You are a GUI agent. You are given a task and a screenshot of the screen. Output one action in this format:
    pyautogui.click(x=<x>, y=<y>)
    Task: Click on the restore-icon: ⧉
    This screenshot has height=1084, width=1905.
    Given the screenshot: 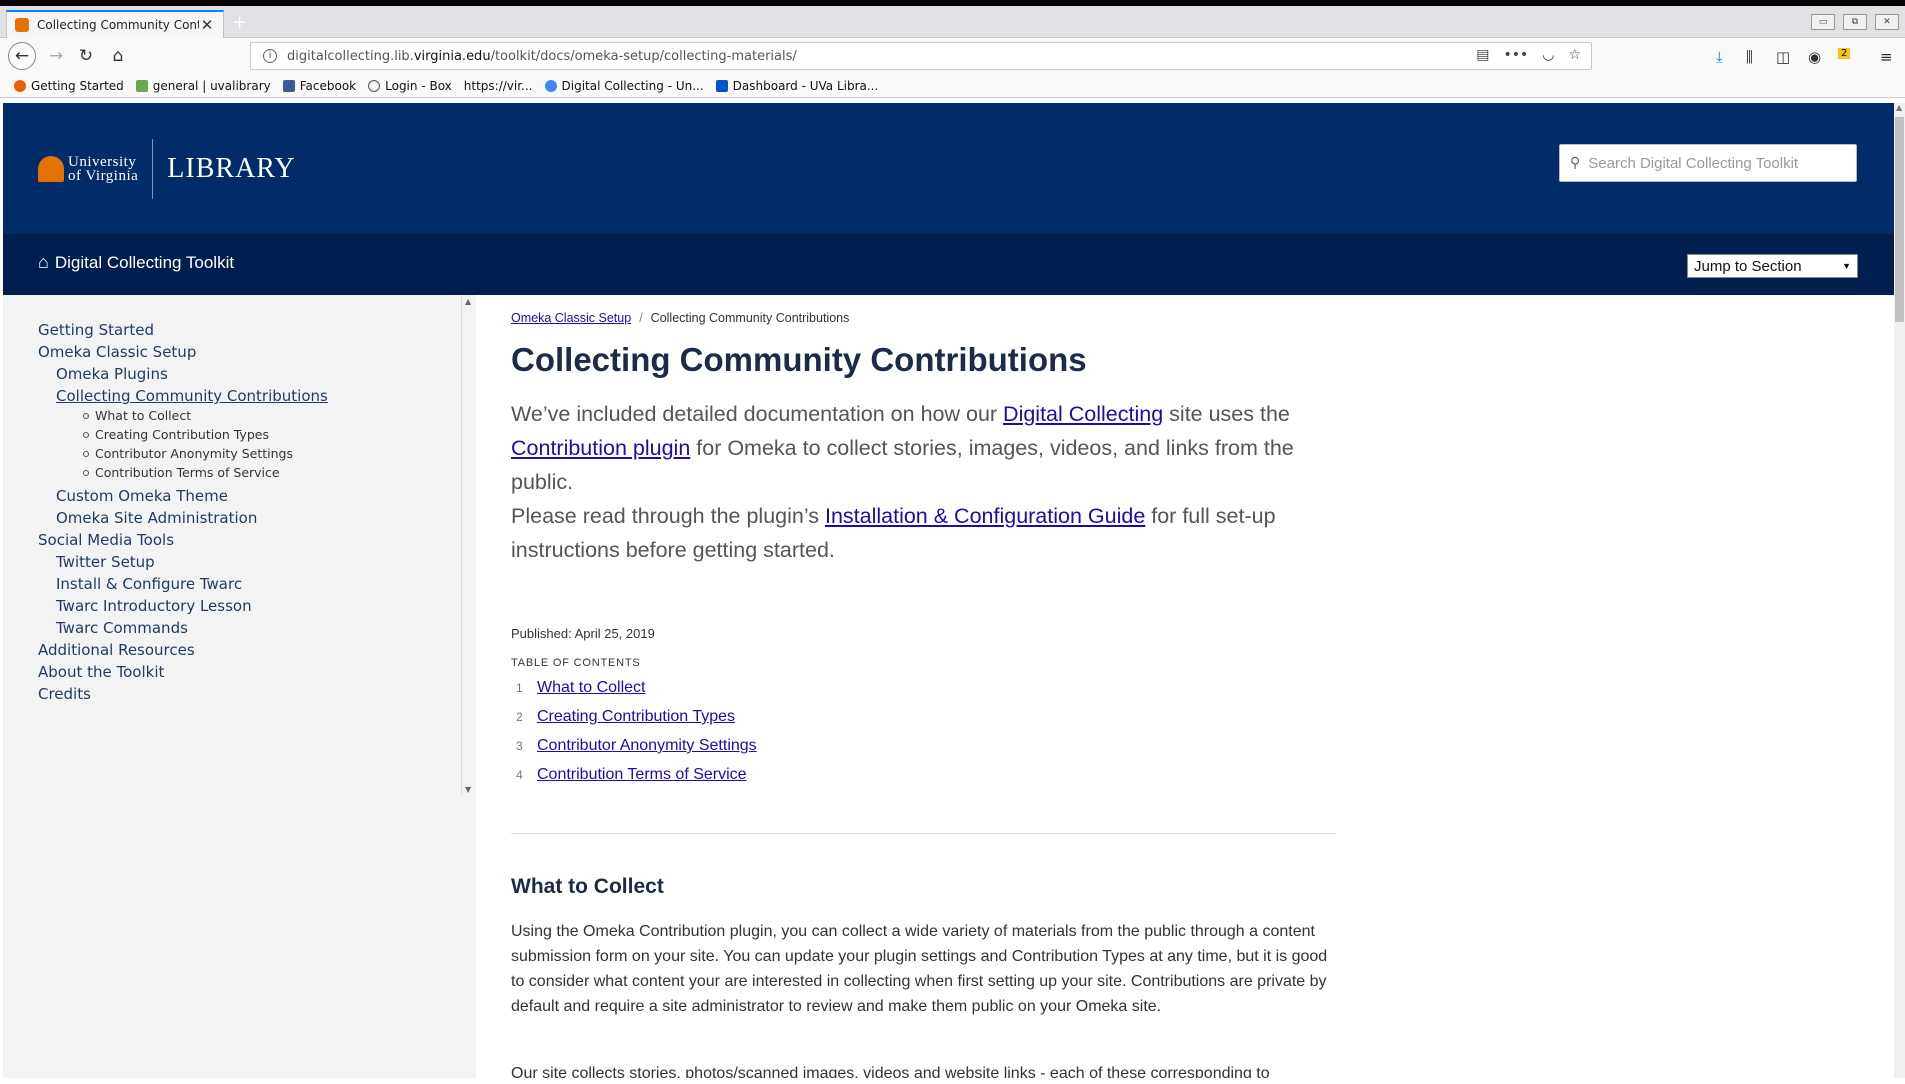 What is the action you would take?
    pyautogui.click(x=1855, y=22)
    